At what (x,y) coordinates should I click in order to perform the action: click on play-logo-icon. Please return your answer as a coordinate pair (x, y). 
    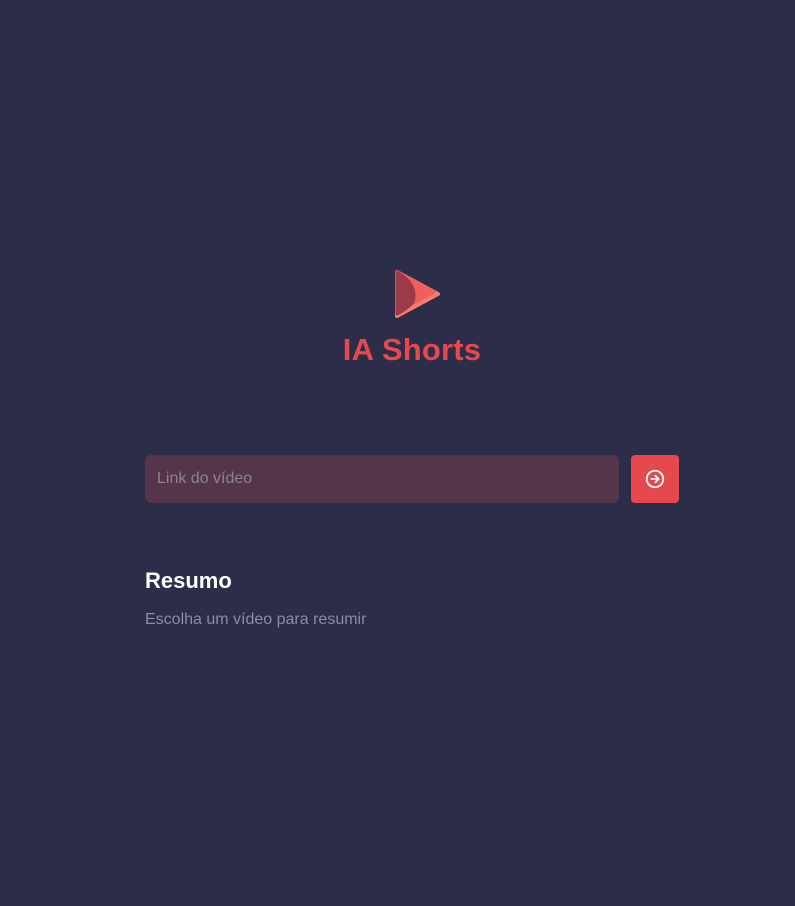
    Looking at the image, I should click on (417, 294).